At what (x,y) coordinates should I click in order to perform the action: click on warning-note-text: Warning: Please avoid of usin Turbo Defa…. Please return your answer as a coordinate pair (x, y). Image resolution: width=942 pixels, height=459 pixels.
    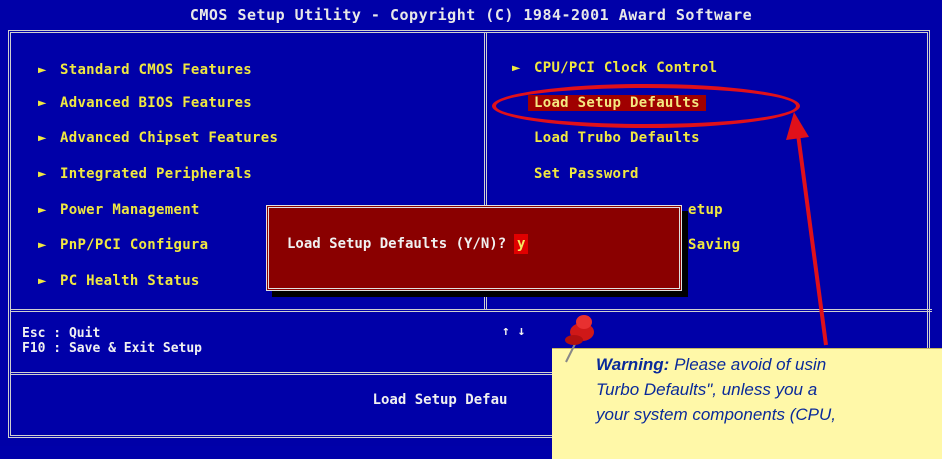
    Looking at the image, I should click on (769, 389).